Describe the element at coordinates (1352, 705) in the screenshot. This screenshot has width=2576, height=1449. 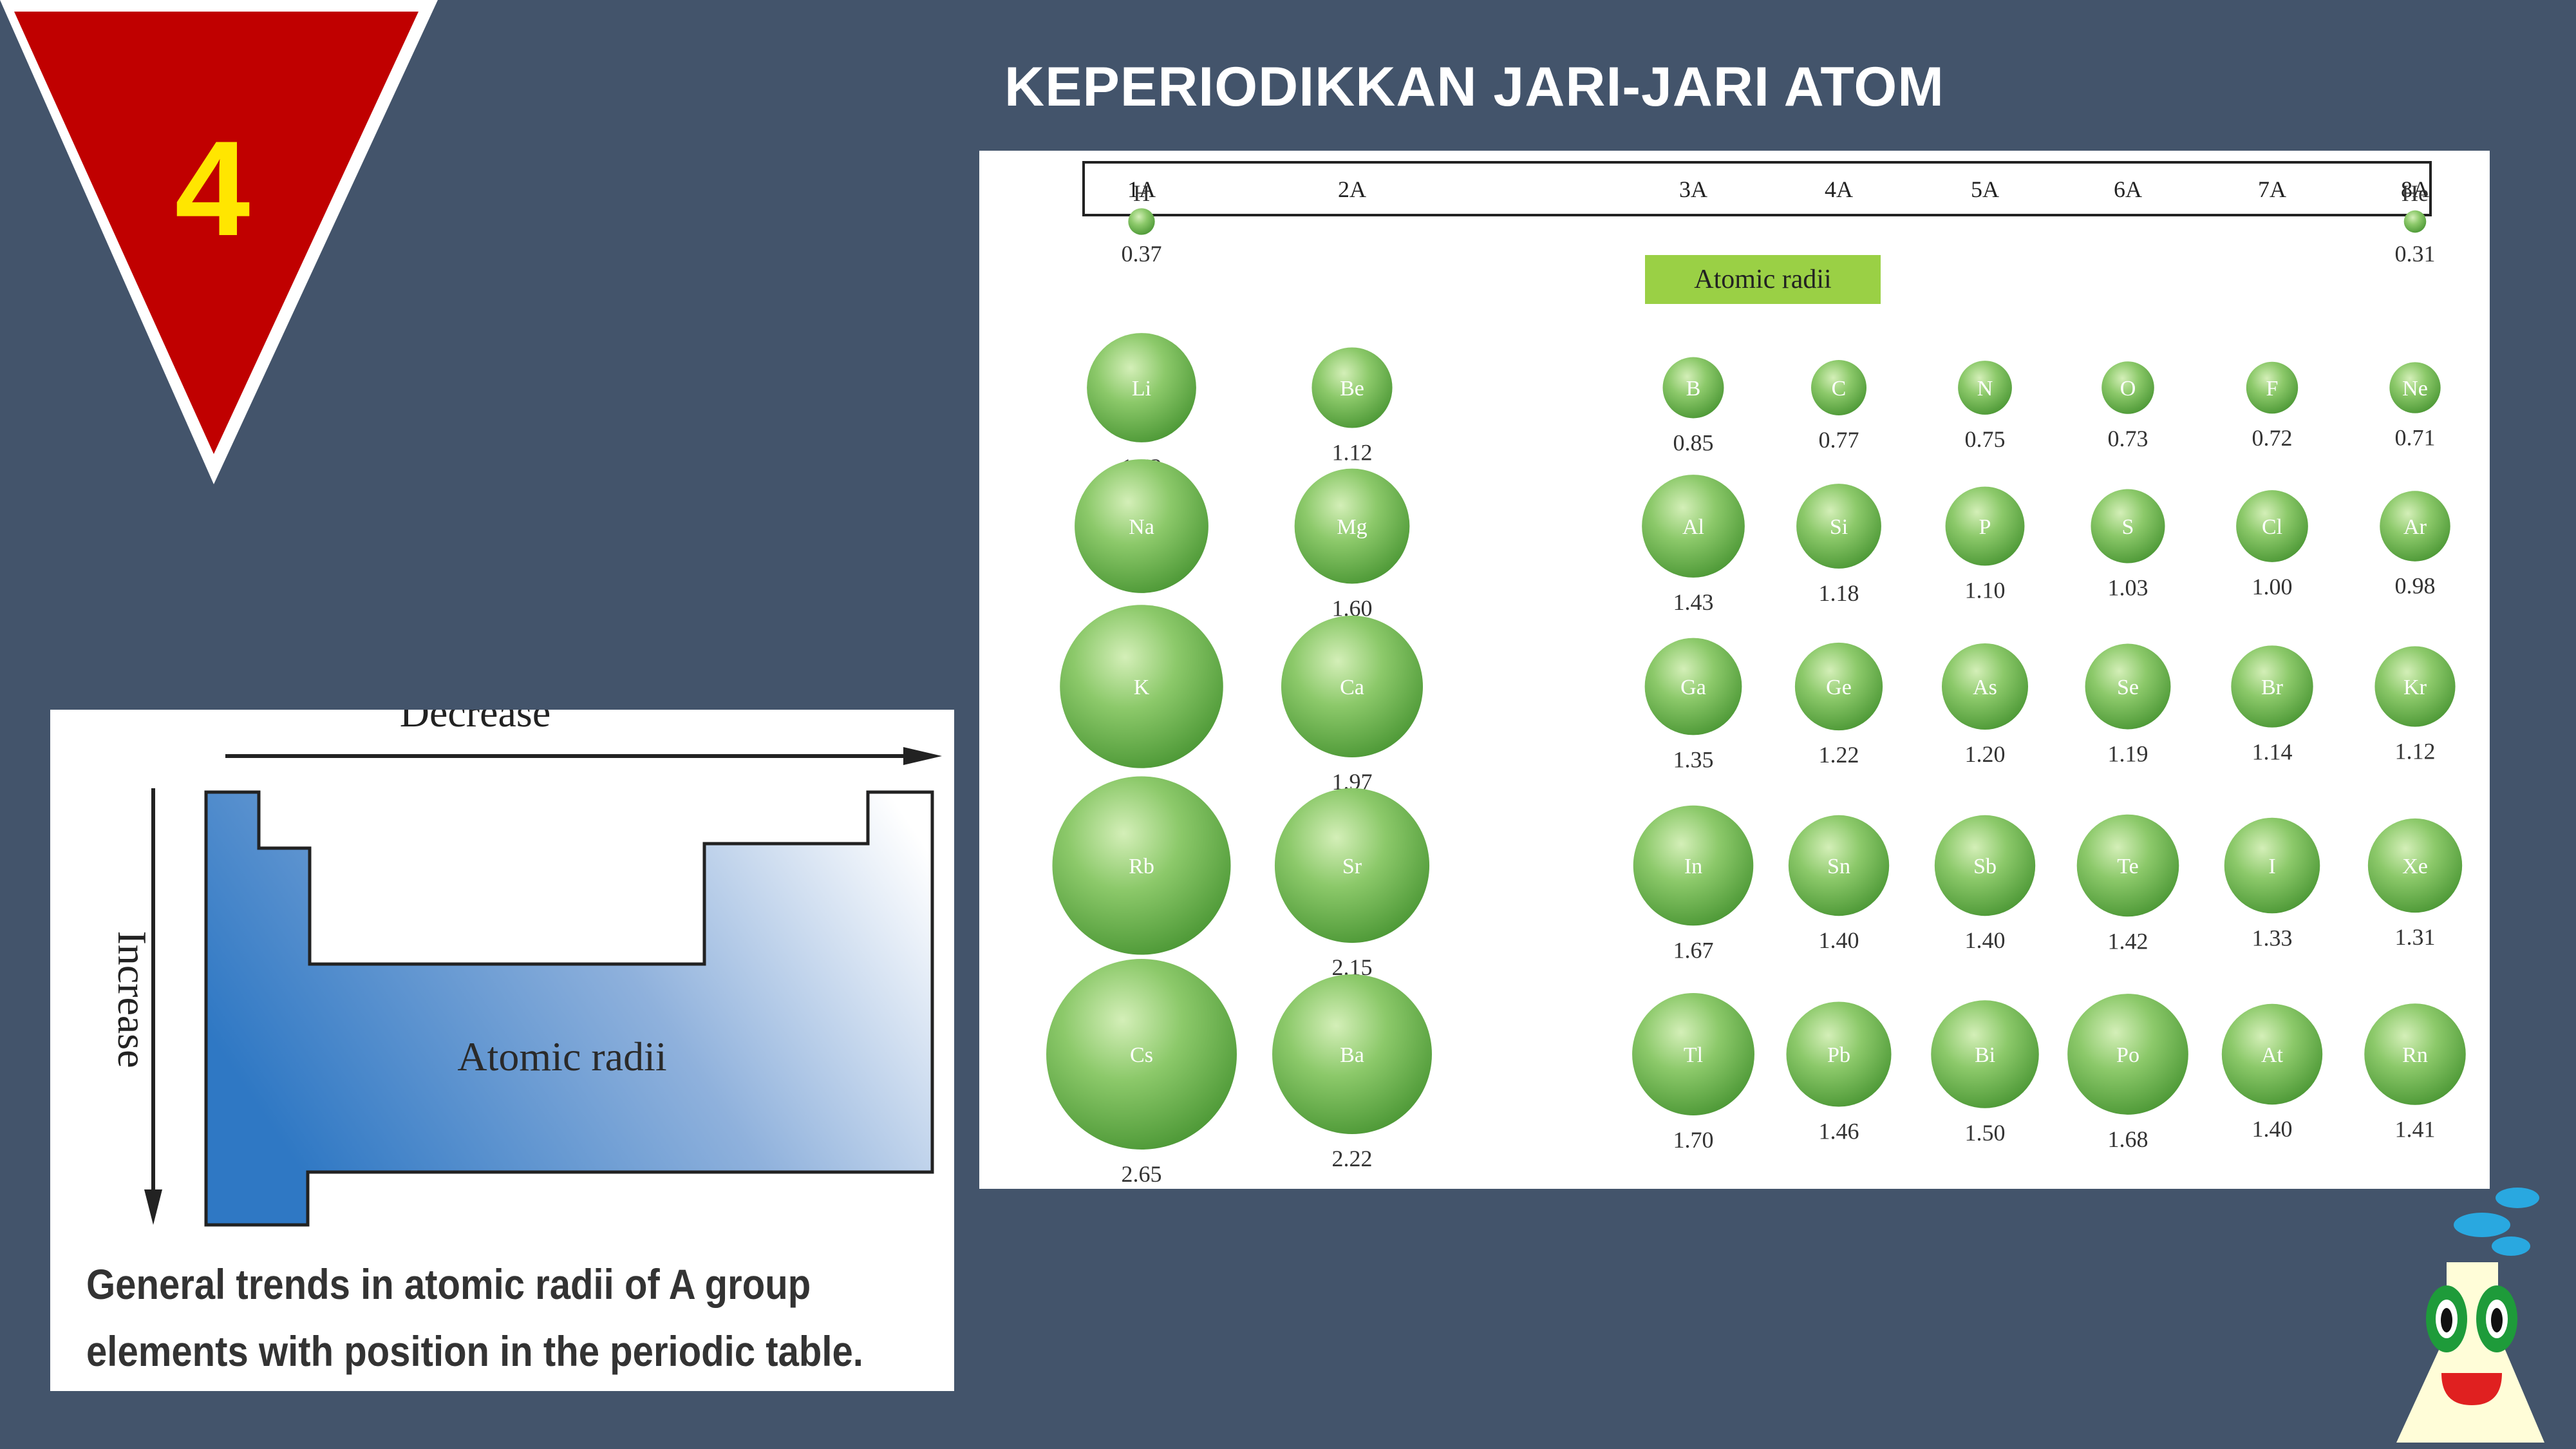
I see `element-ca: Ca1.97` at that location.